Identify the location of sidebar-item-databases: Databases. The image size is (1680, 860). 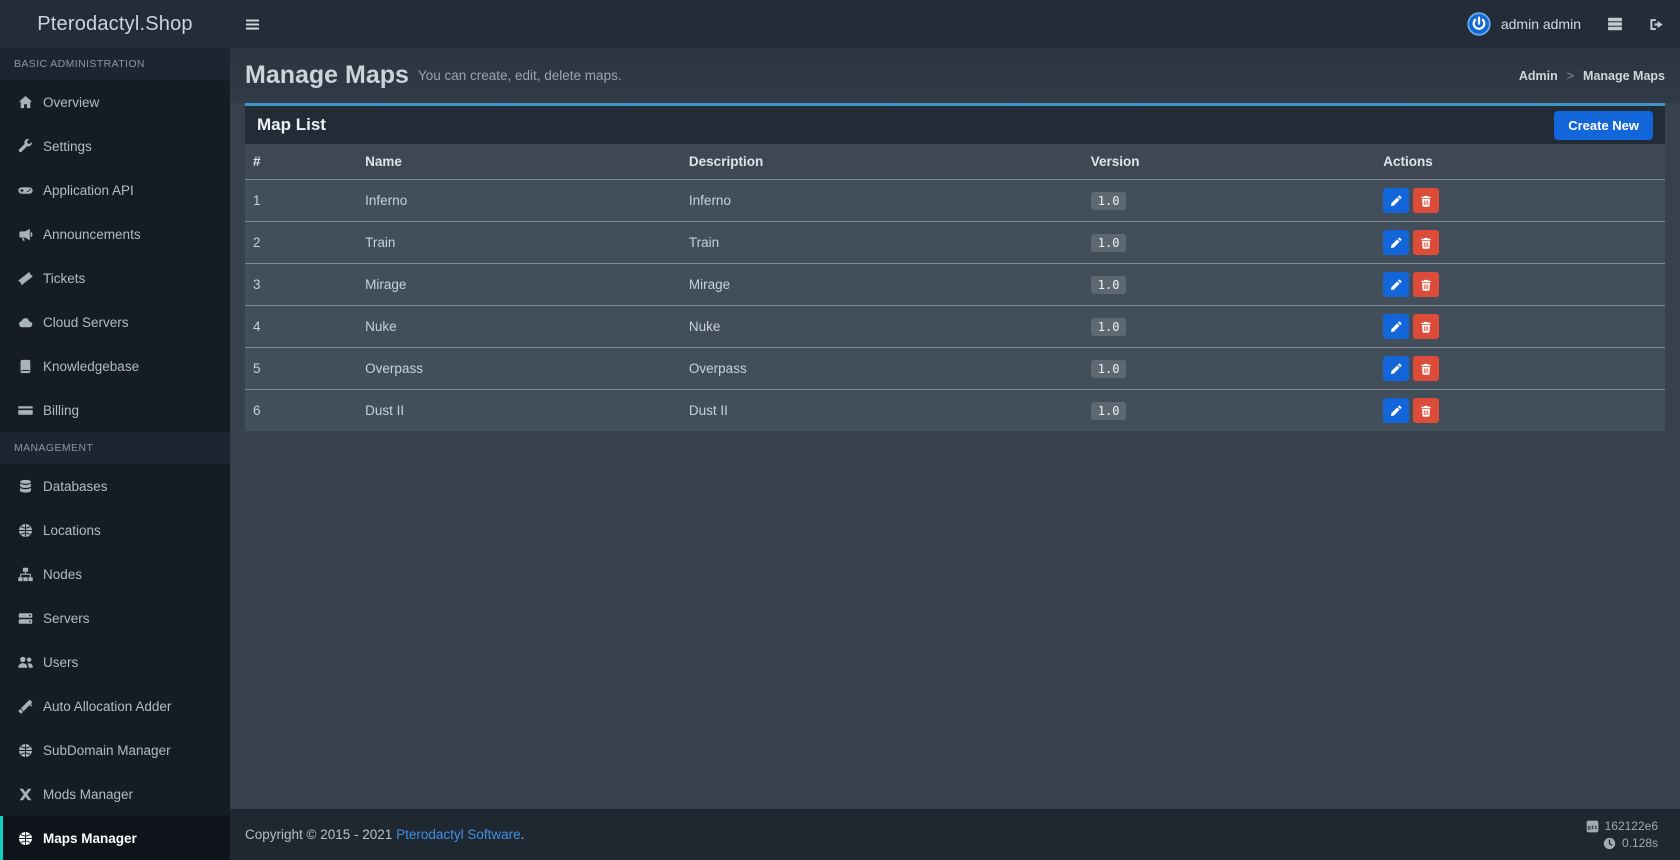
(115, 486).